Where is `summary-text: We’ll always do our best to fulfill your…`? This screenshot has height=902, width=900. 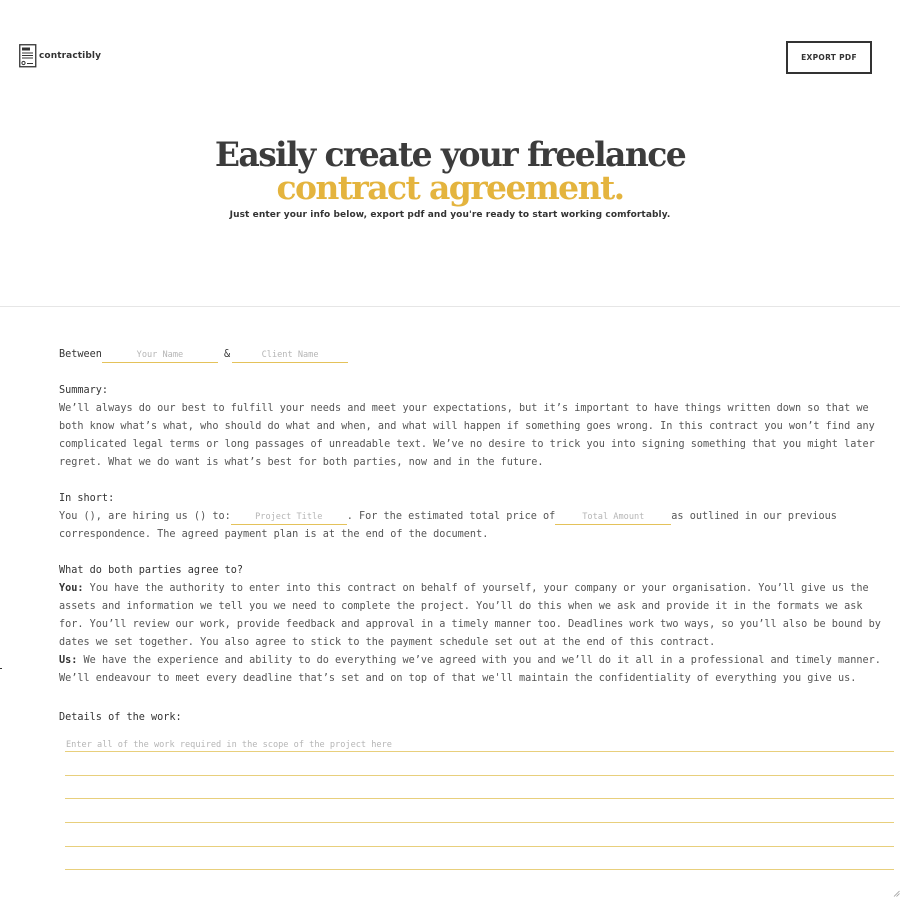 summary-text: We’ll always do our best to fulfill your… is located at coordinates (467, 435).